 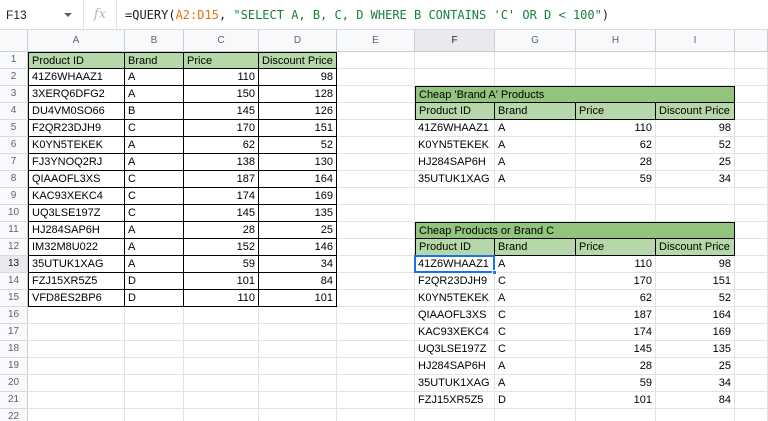 I want to click on cell-F9, so click(x=455, y=196).